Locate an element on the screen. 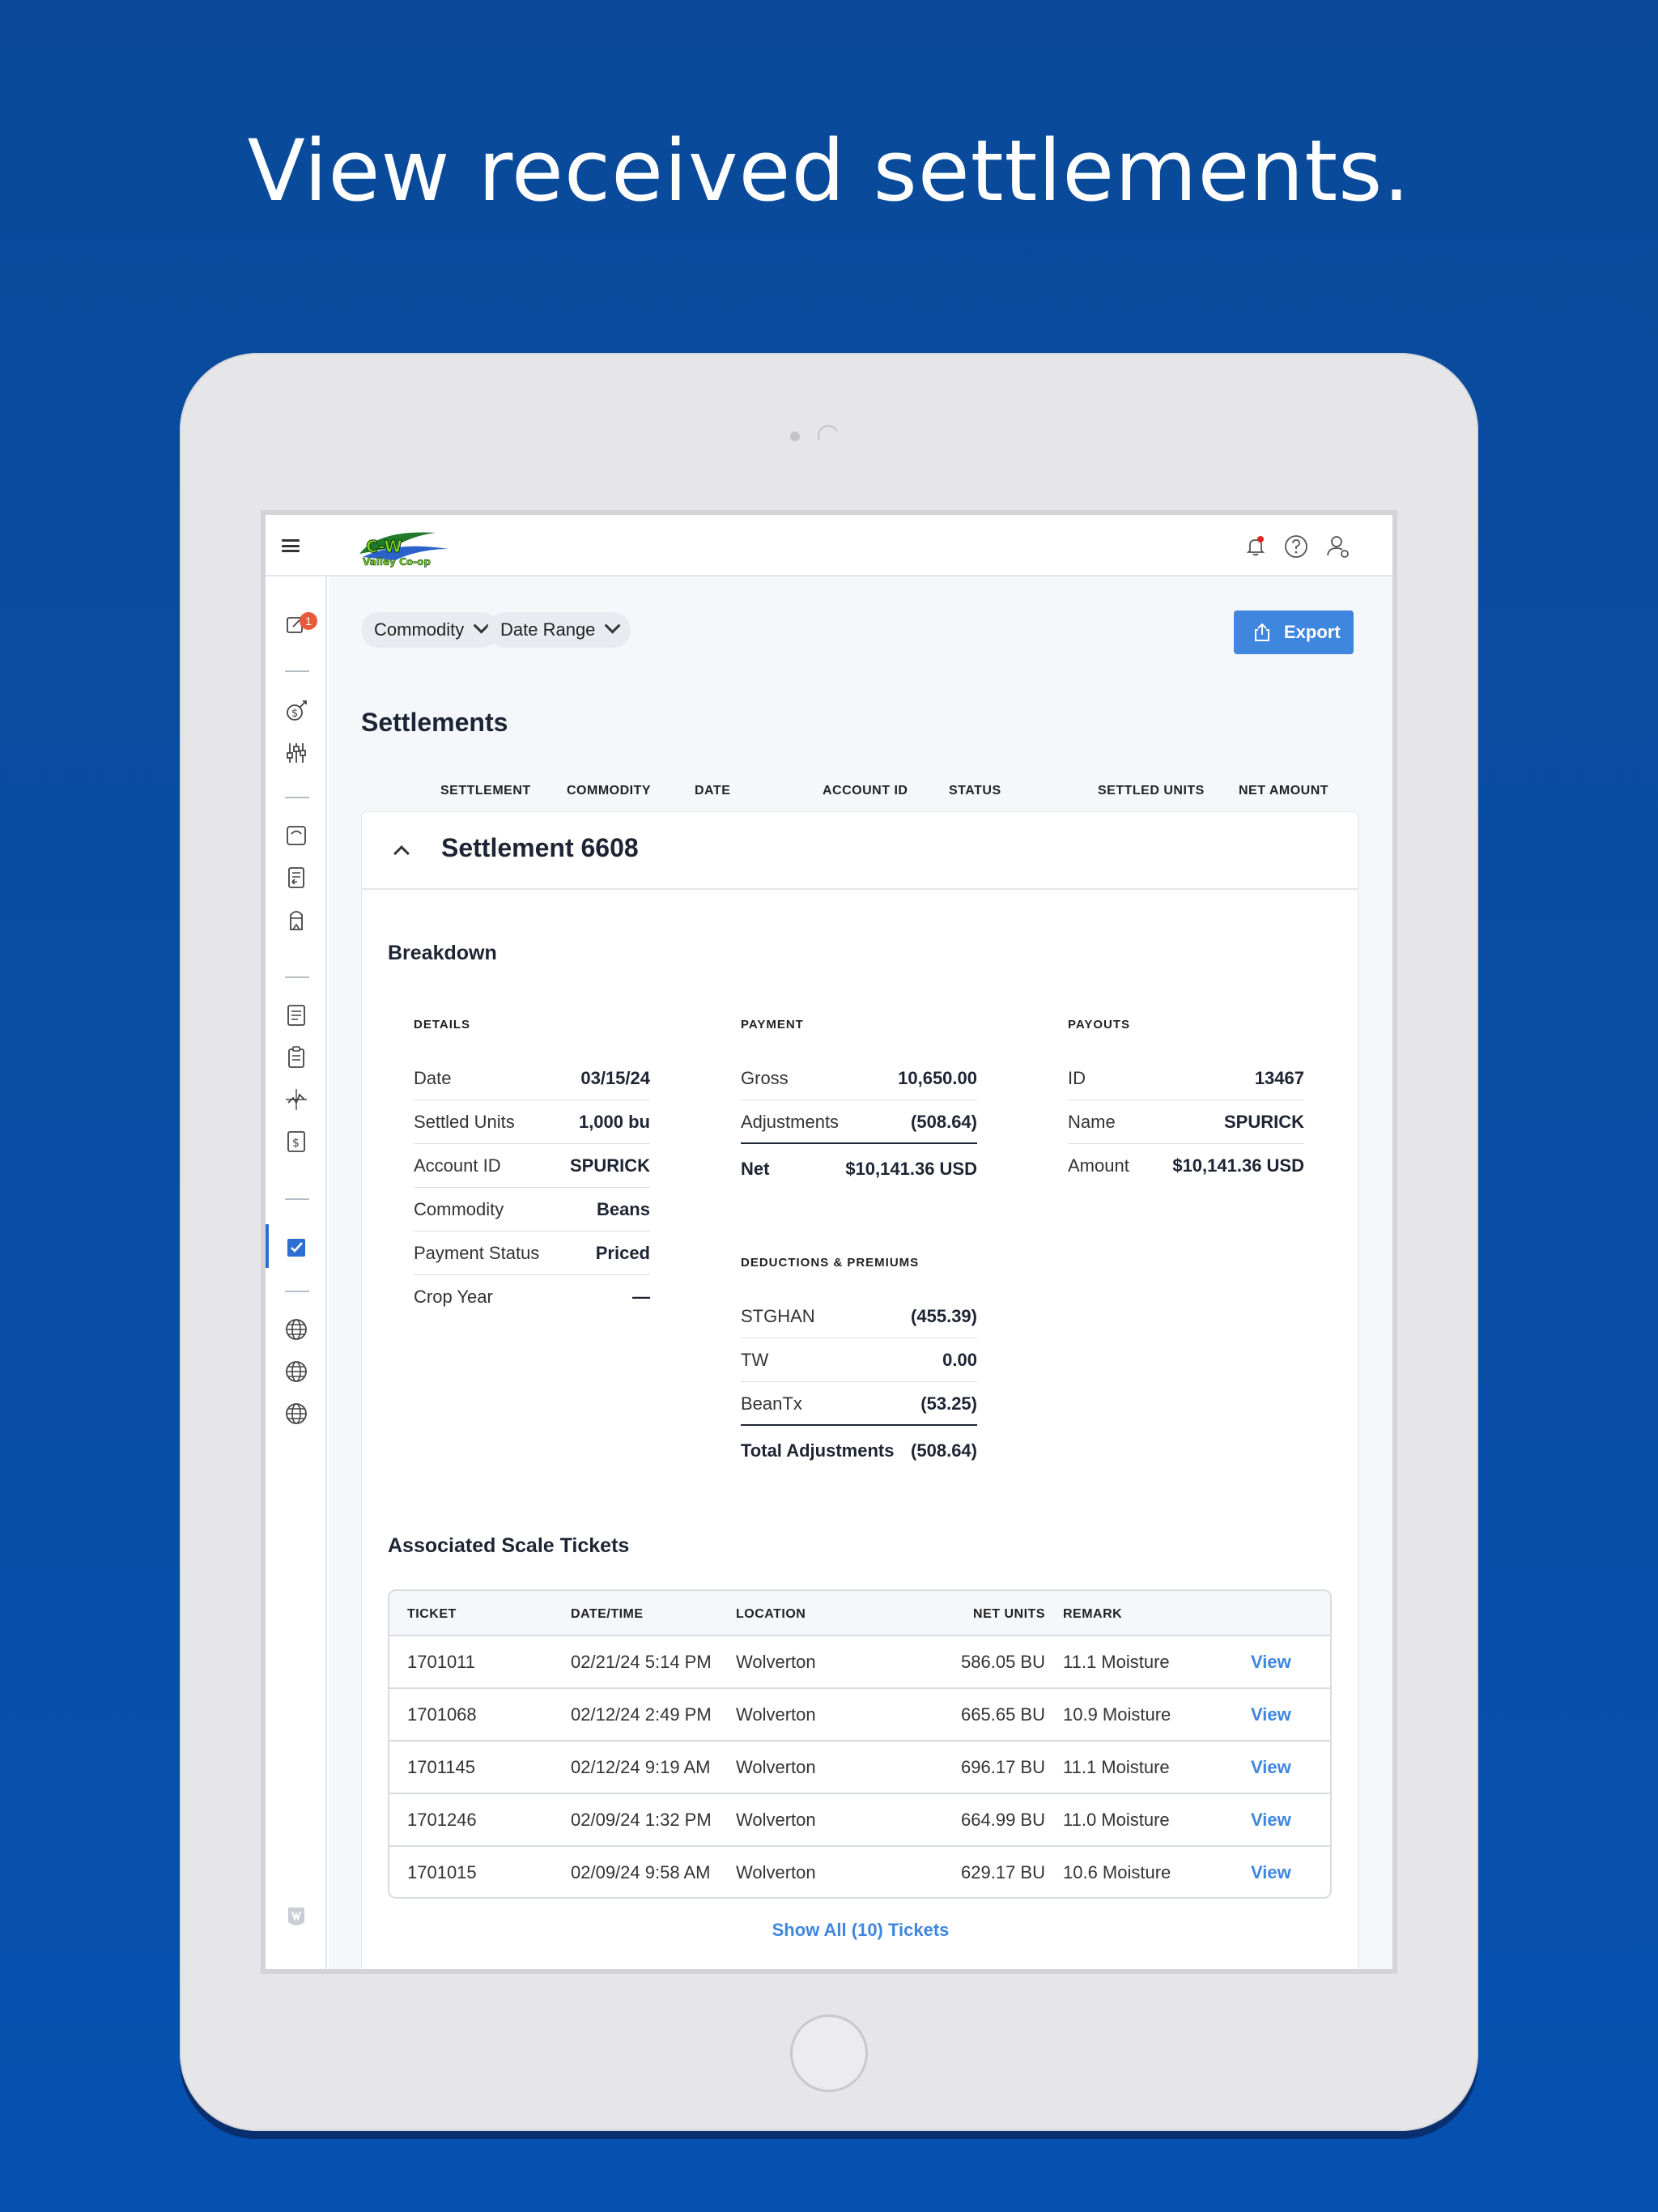  deduction-row: BeanTx (53.25) is located at coordinates (859, 1404).